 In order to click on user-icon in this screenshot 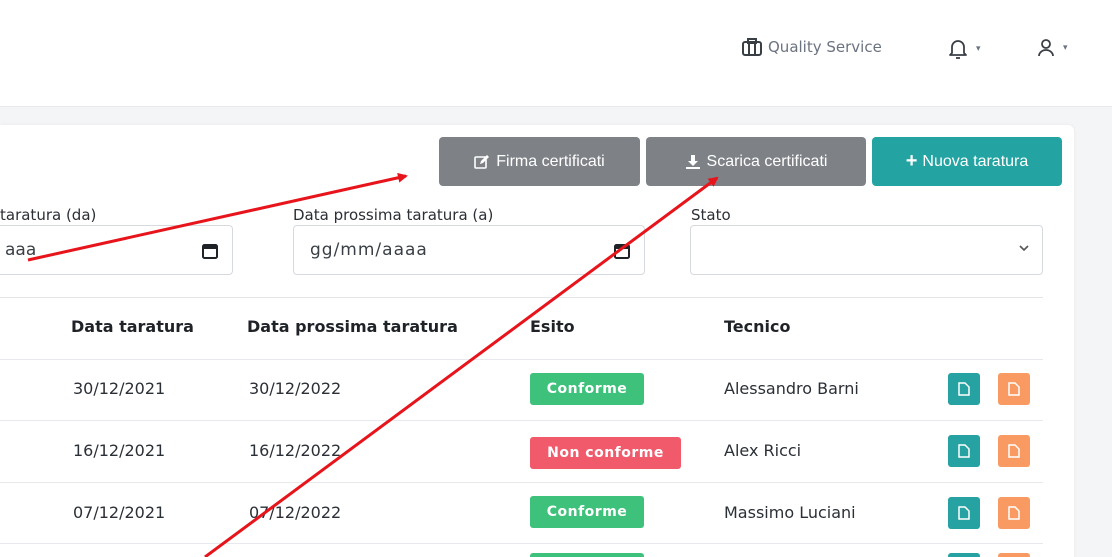, I will do `click(1046, 48)`.